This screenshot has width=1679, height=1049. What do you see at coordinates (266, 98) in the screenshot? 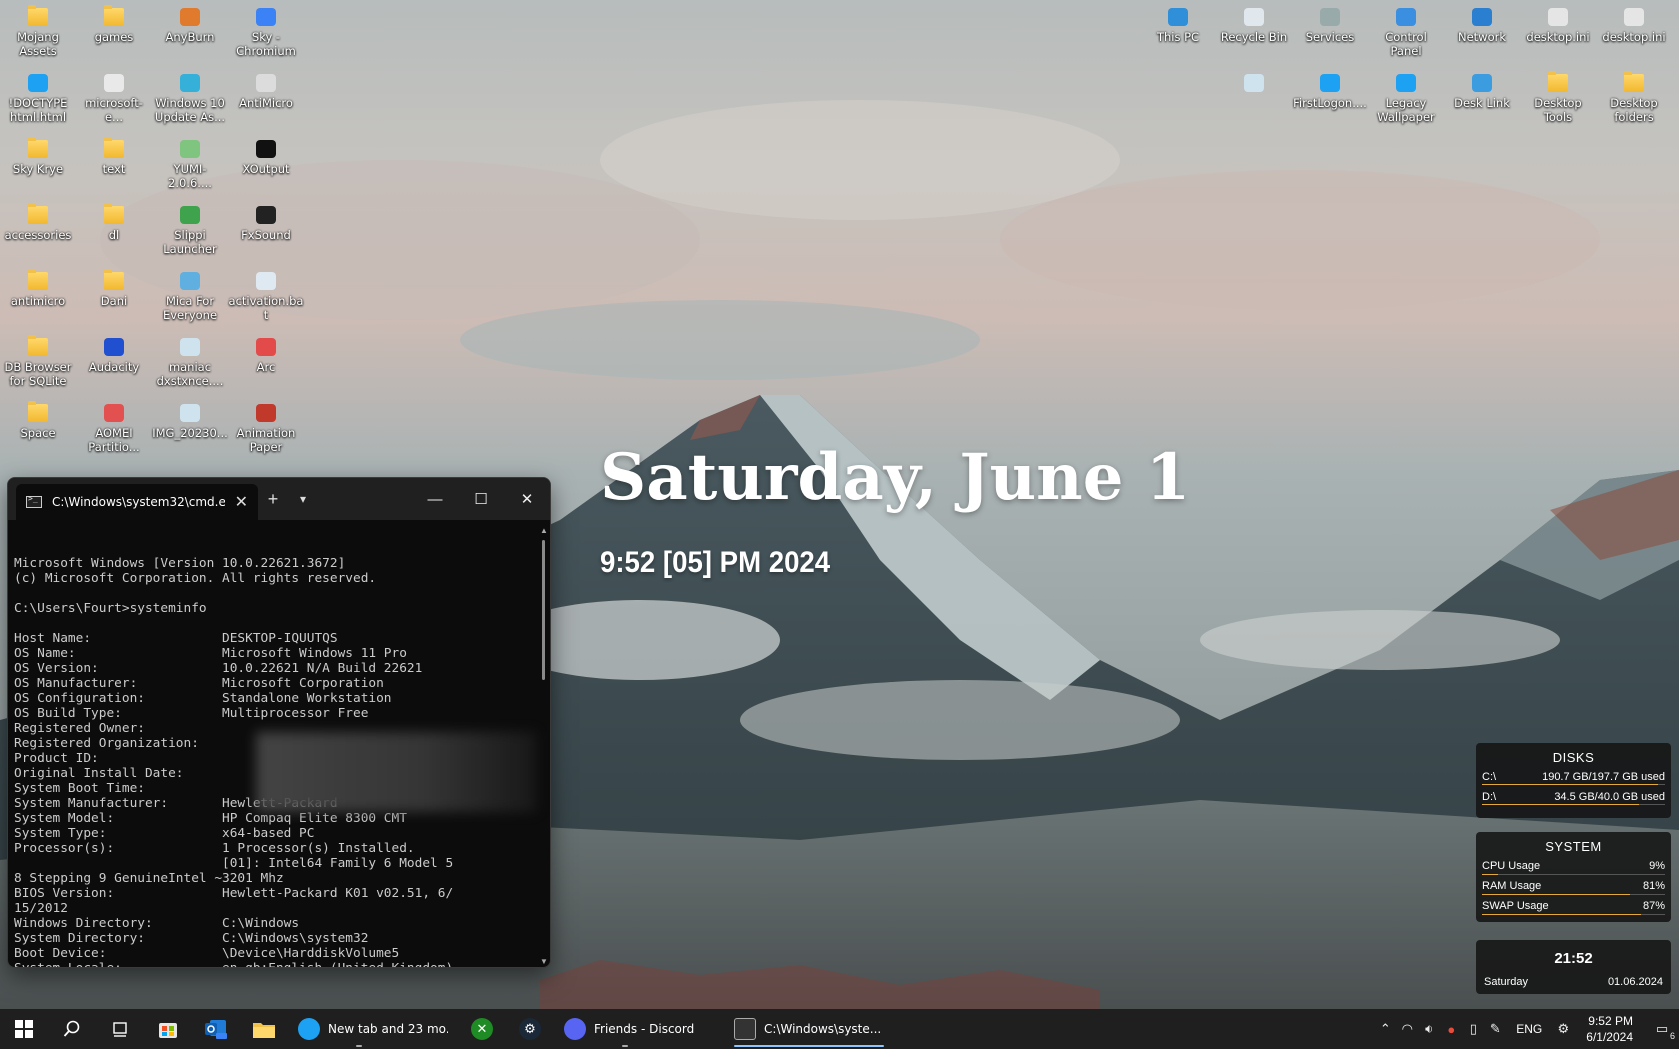
I see `desktop-icon-7: AntiMicro` at bounding box center [266, 98].